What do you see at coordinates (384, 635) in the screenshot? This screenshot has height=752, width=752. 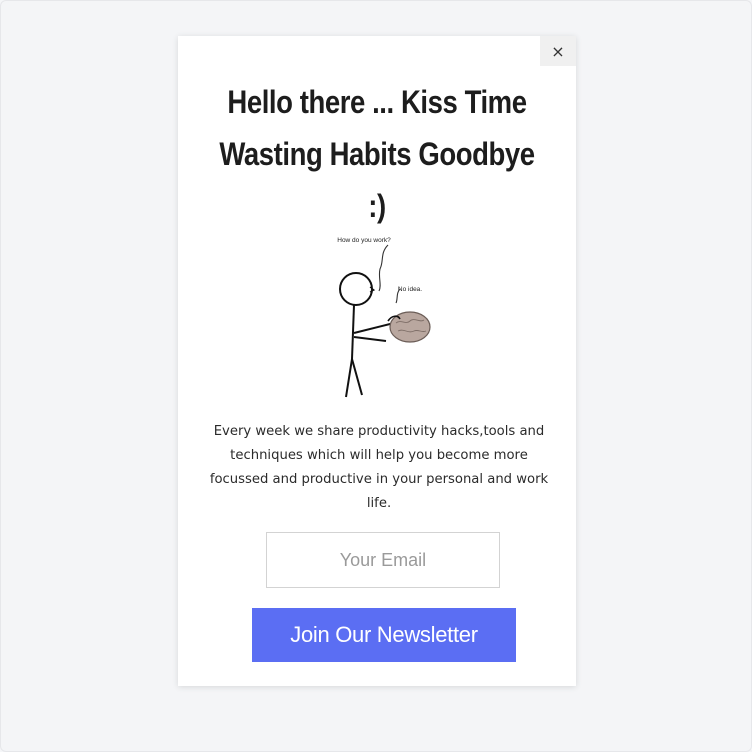 I see `join-newsletter-button: Join Our Newsletter` at bounding box center [384, 635].